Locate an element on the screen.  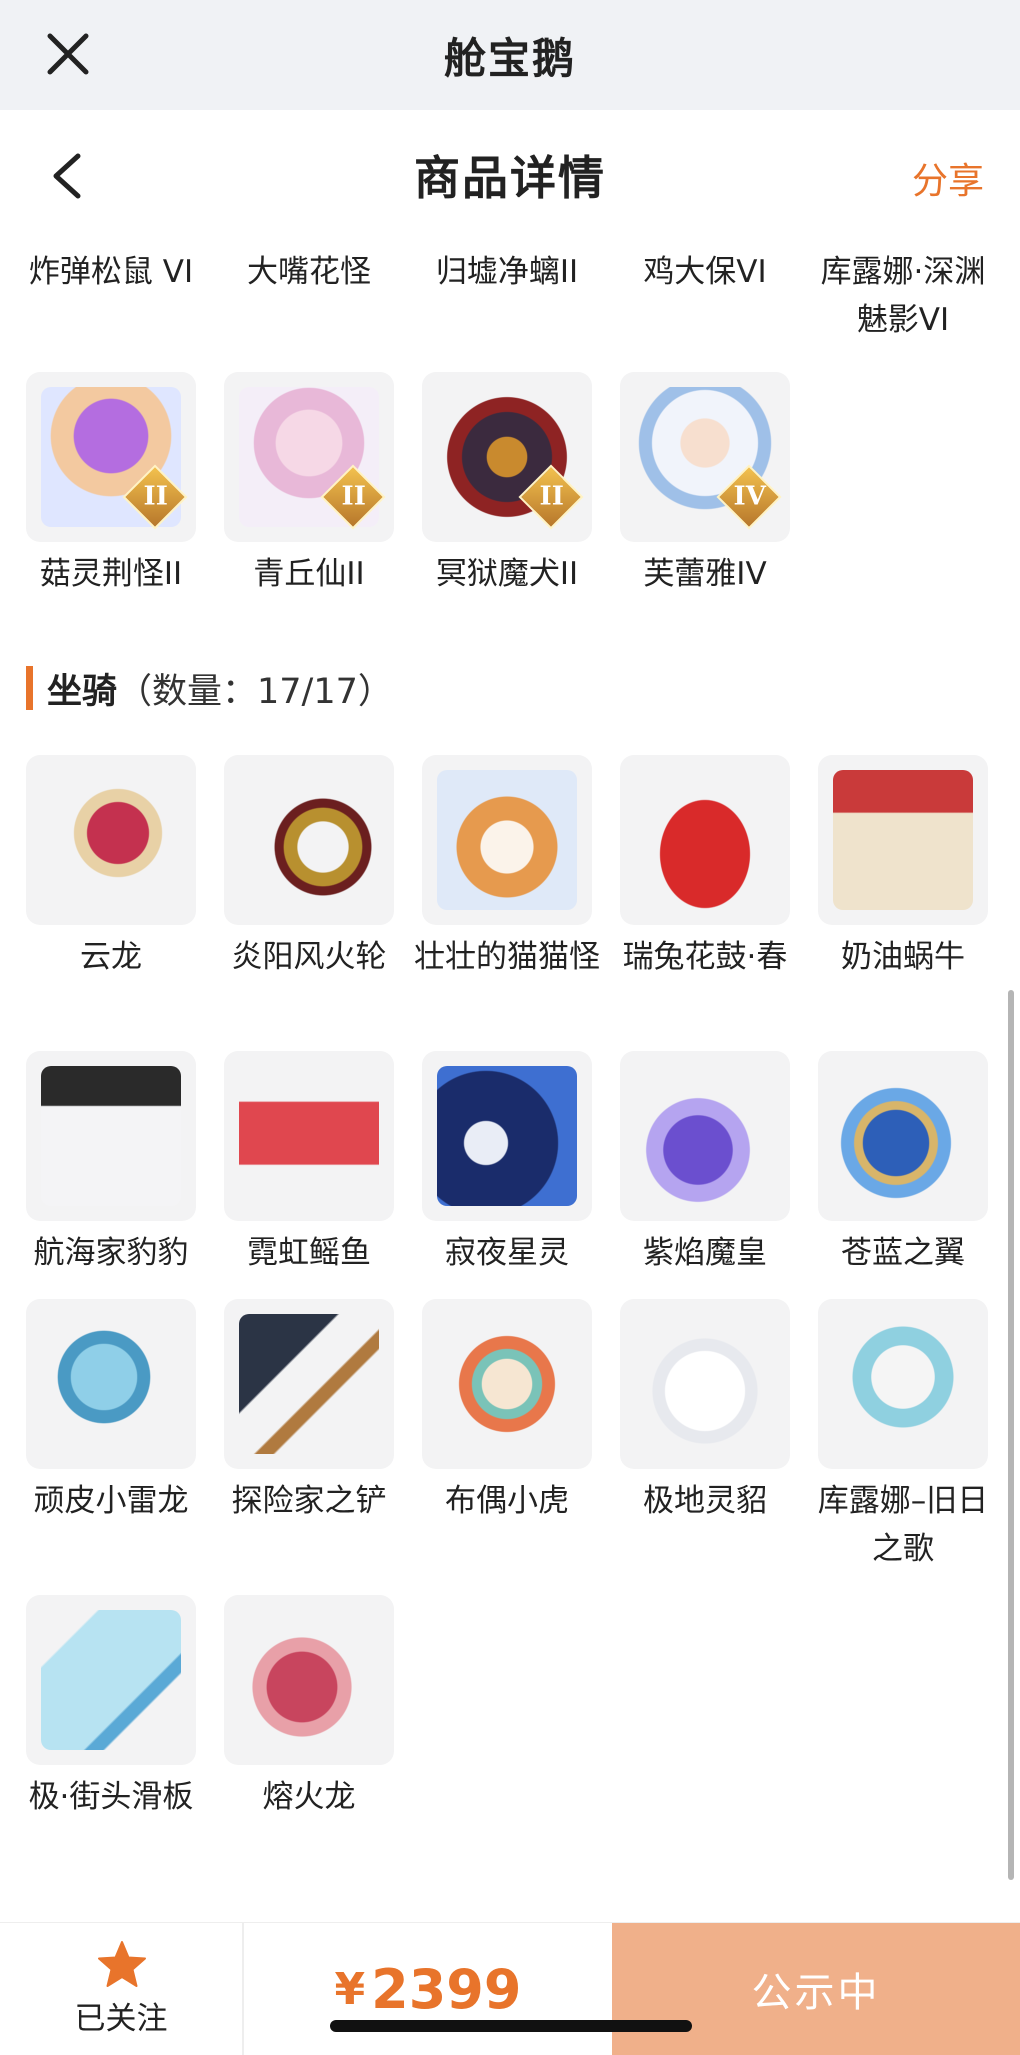
polar-ferret-icon is located at coordinates (705, 1384).